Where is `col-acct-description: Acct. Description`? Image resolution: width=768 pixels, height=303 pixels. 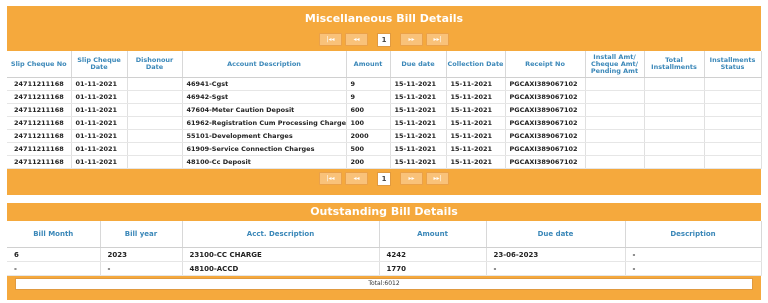
col-acct-description: Acct. Description is located at coordinates (281, 234).